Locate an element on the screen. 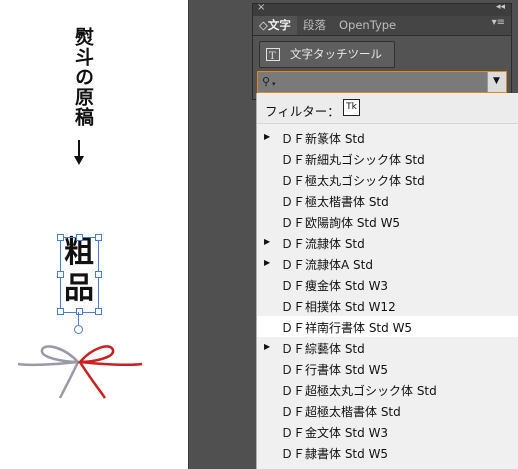 This screenshot has height=469, width=518. filter-label: フィルター： is located at coordinates (302, 111).